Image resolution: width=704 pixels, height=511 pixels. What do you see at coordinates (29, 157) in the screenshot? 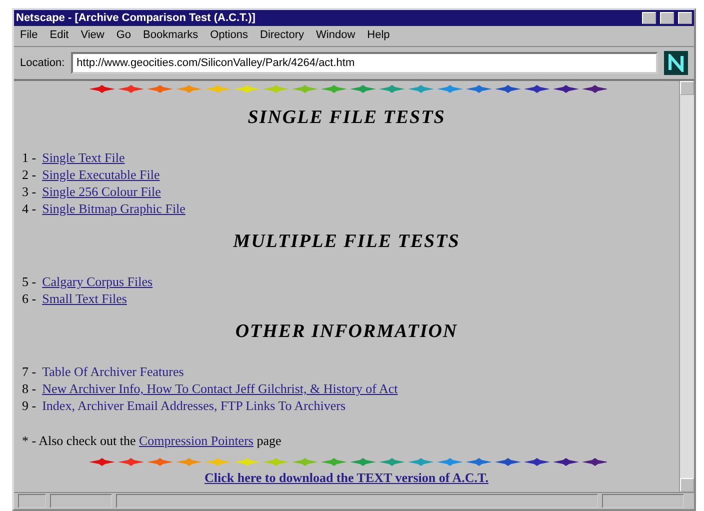
I see `item-number: 1 -` at bounding box center [29, 157].